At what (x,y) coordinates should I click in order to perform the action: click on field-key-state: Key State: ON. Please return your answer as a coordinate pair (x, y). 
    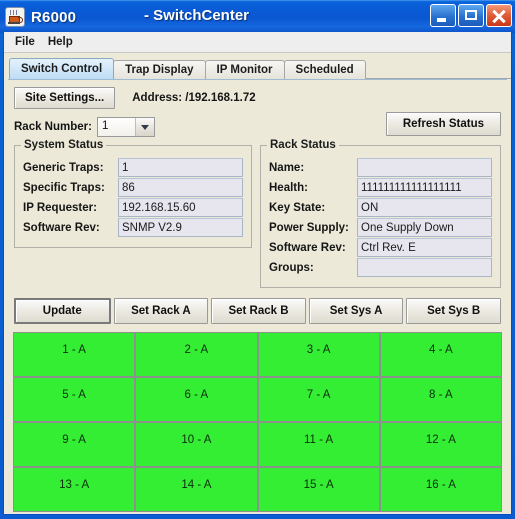
    Looking at the image, I should click on (380, 207).